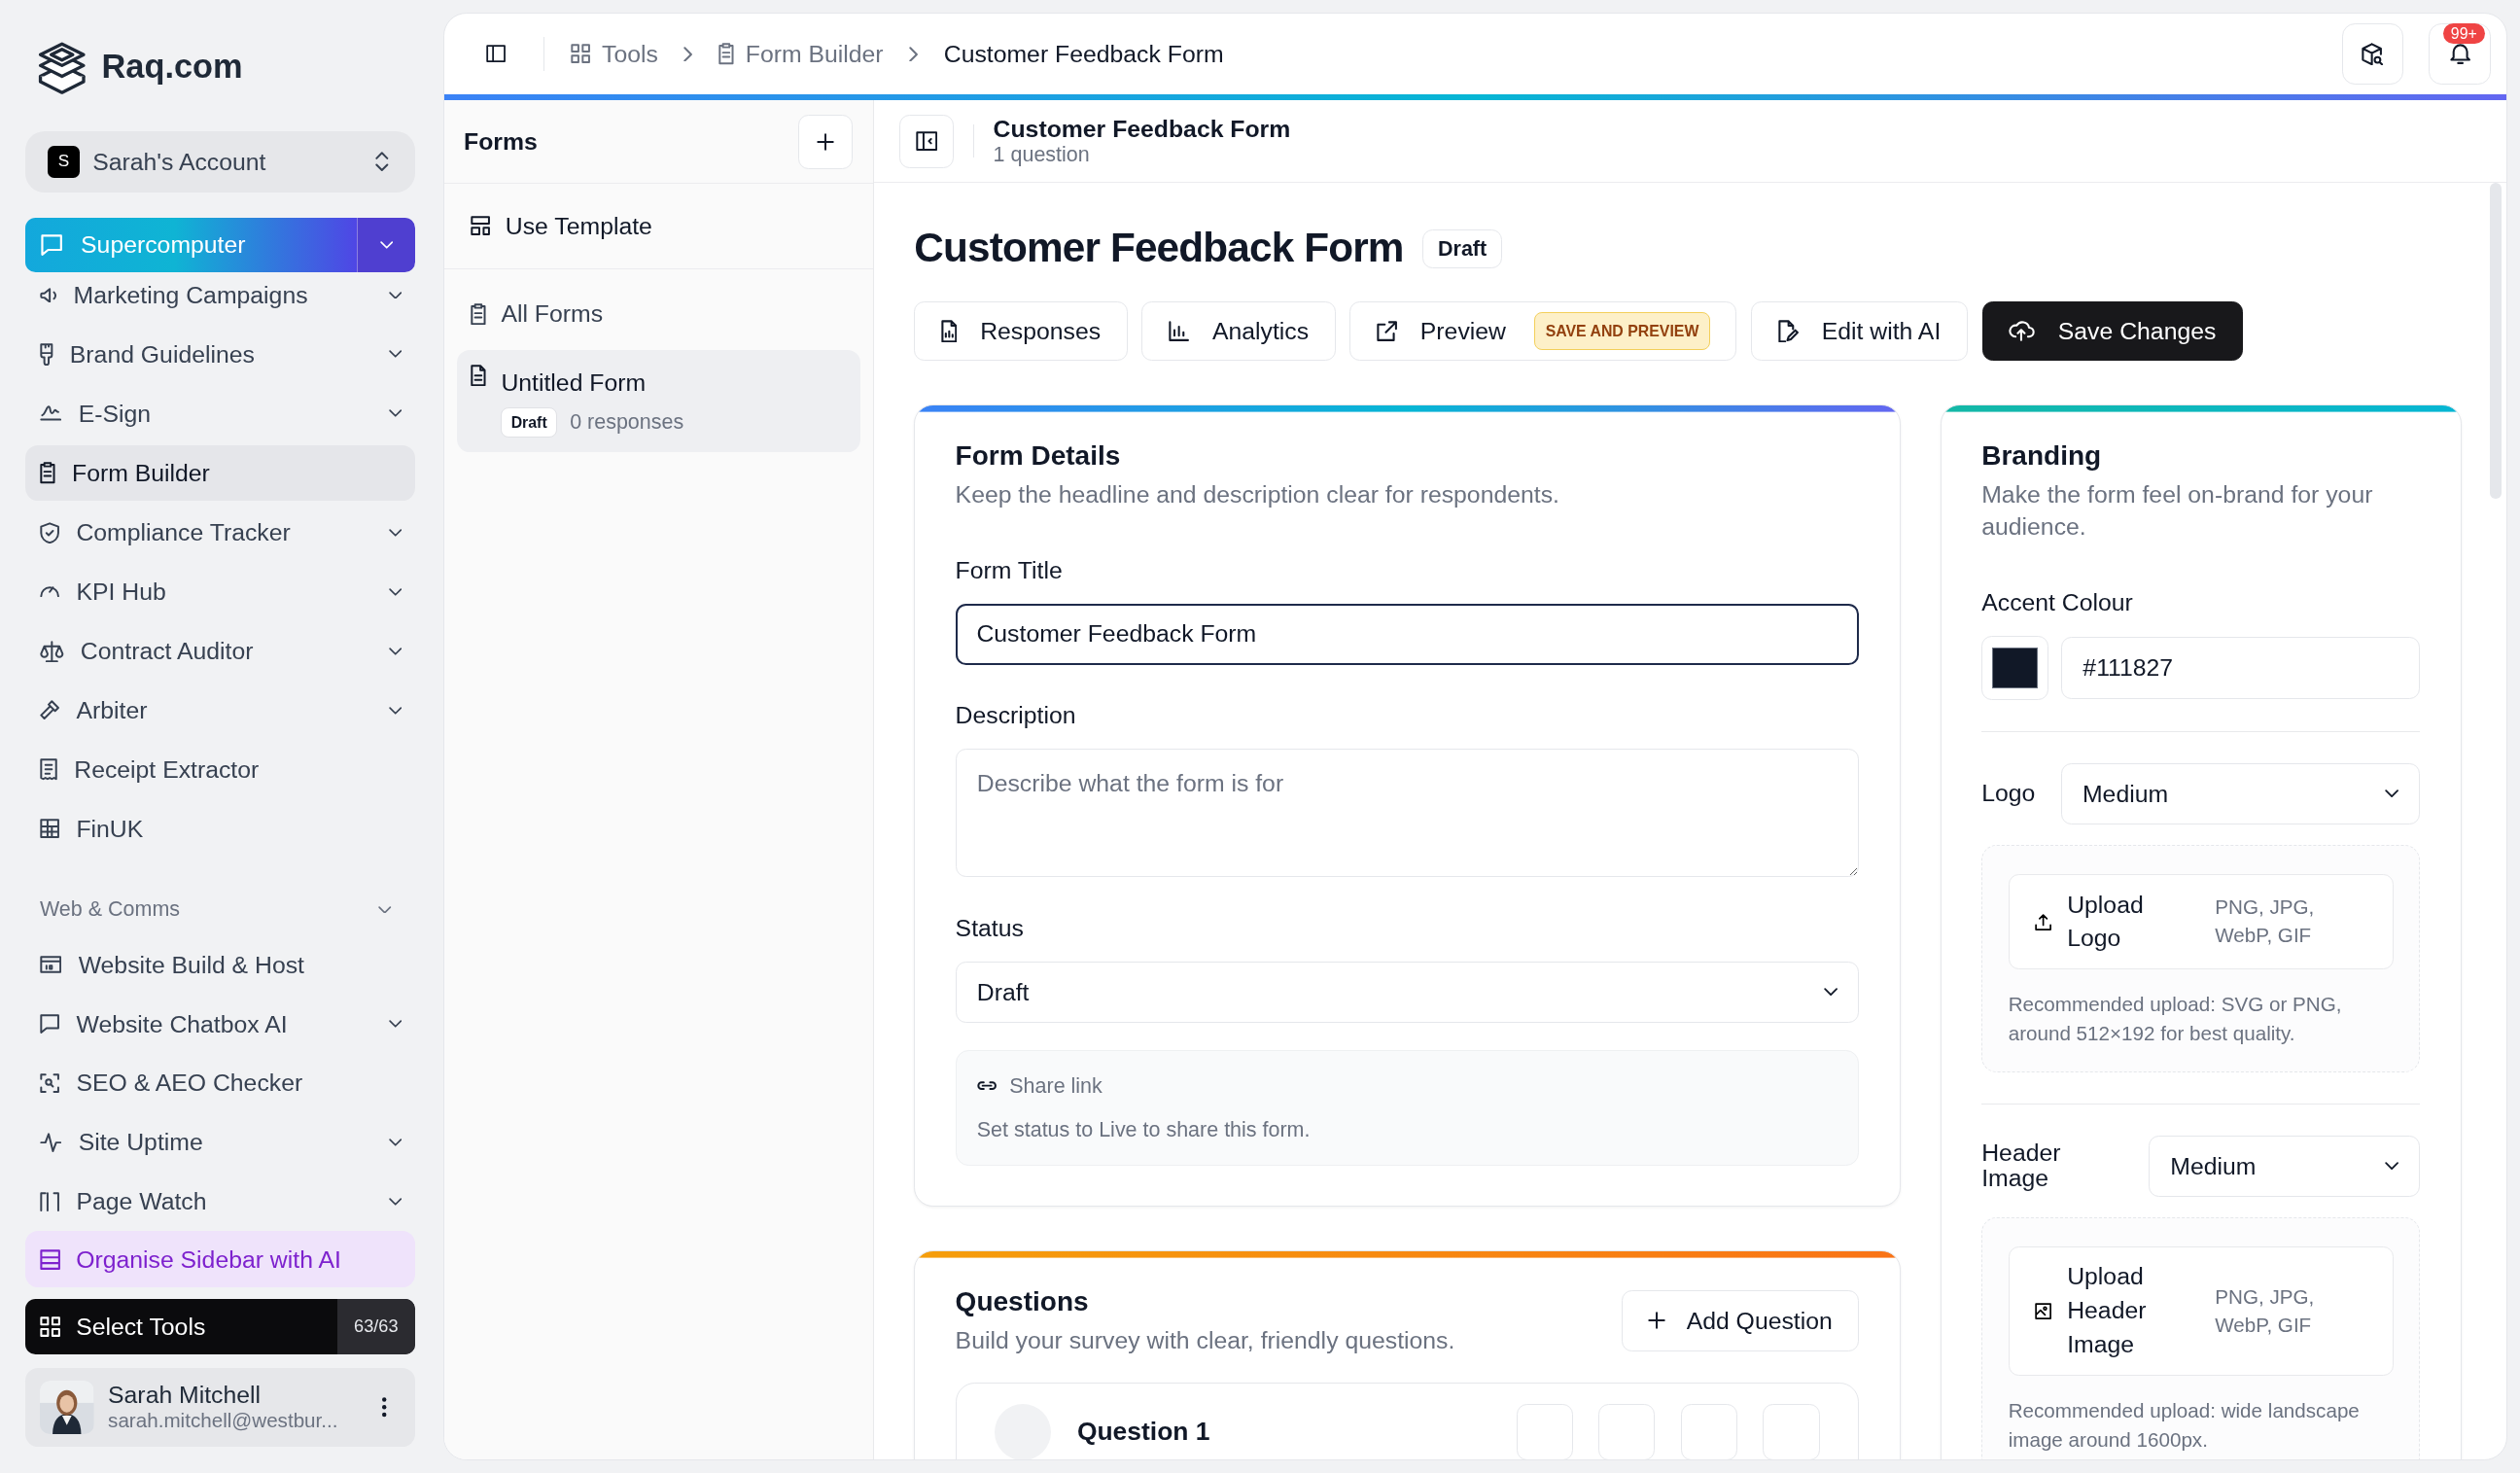 This screenshot has height=1473, width=2520. What do you see at coordinates (51, 965) in the screenshot?
I see `browser-icon` at bounding box center [51, 965].